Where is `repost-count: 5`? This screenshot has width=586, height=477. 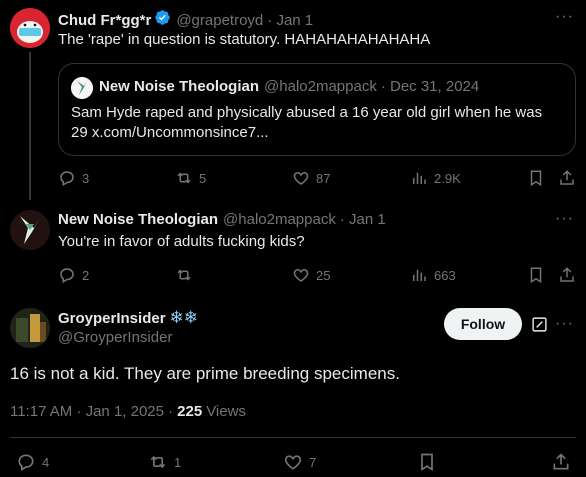 repost-count: 5 is located at coordinates (203, 178).